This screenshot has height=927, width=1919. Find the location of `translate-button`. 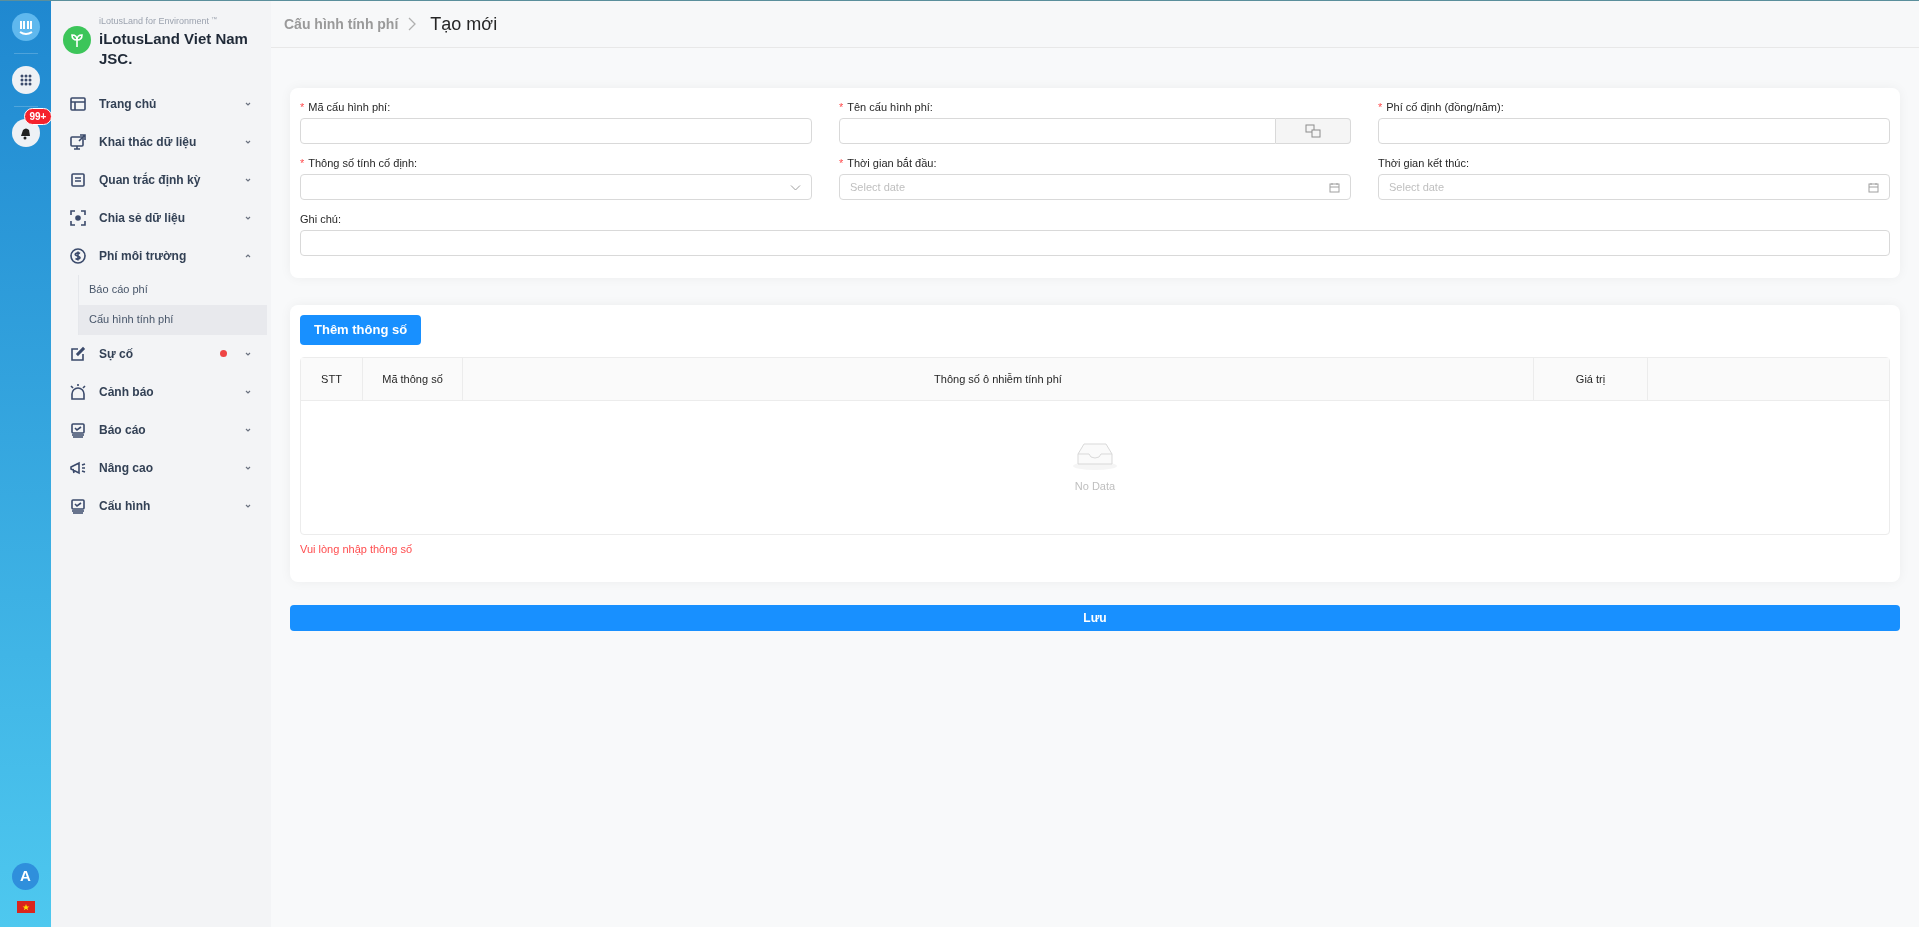

translate-button is located at coordinates (1313, 131).